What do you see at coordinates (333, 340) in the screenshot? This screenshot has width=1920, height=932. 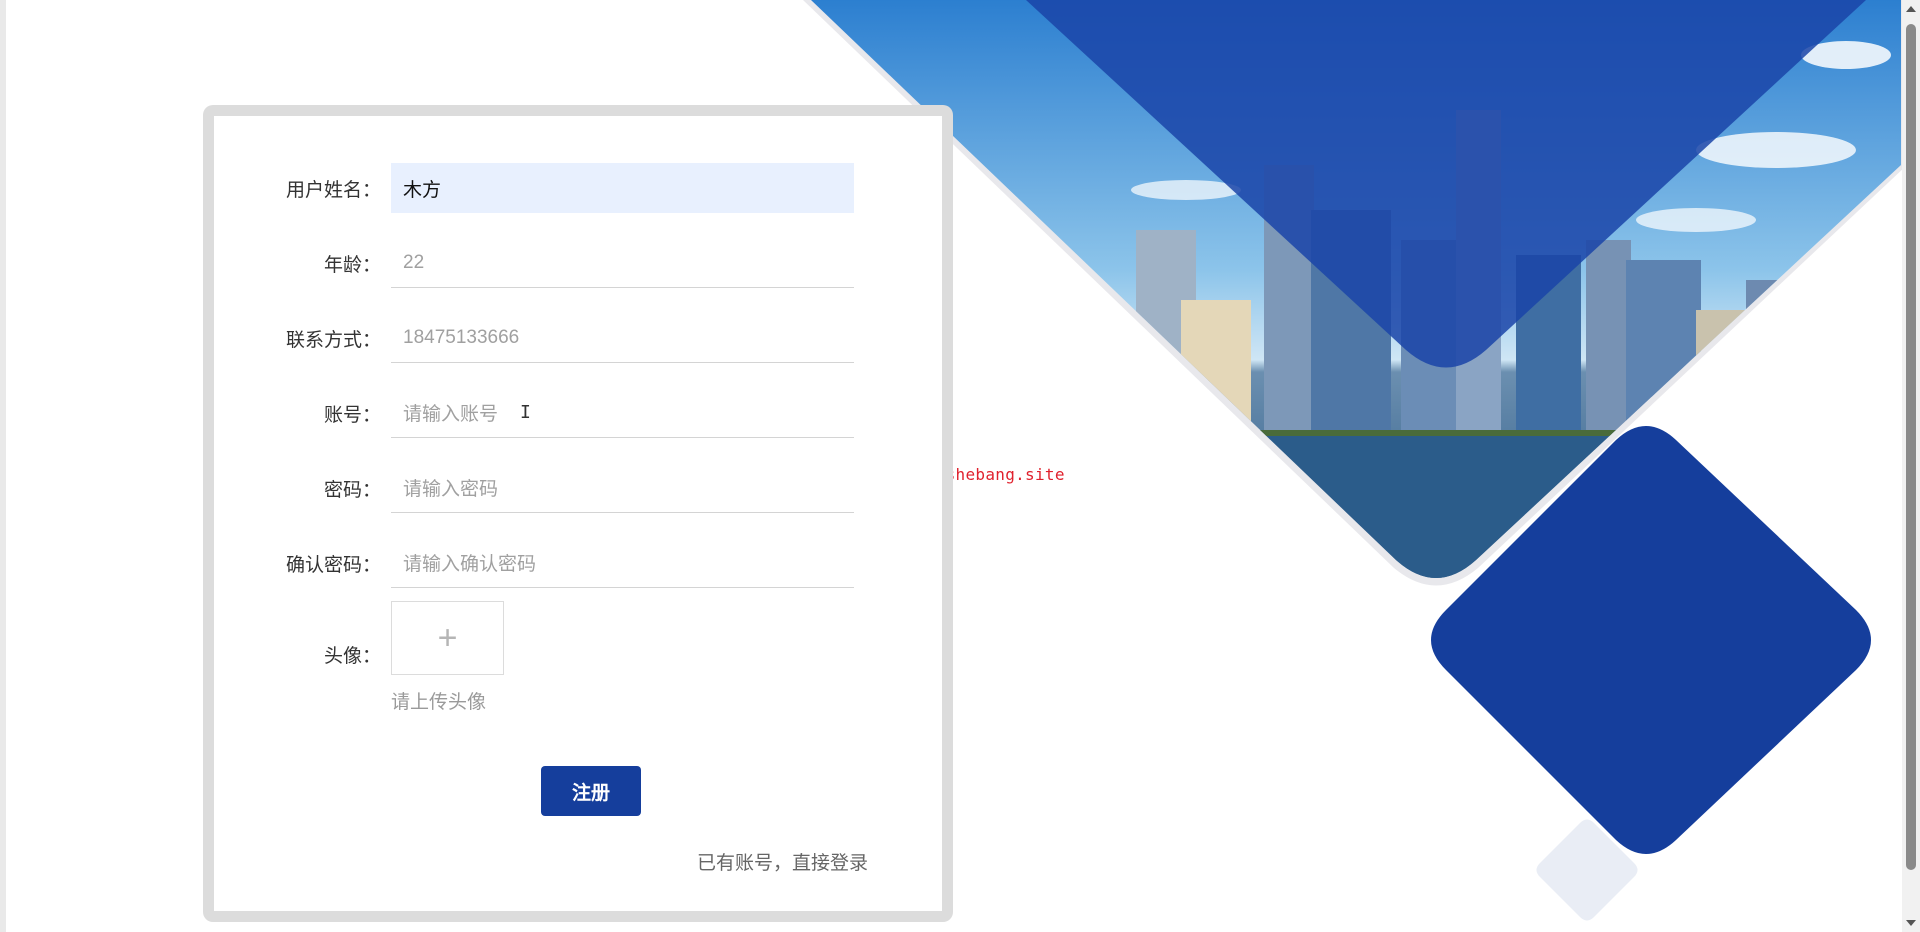 I see `contact-label: 联系方式：` at bounding box center [333, 340].